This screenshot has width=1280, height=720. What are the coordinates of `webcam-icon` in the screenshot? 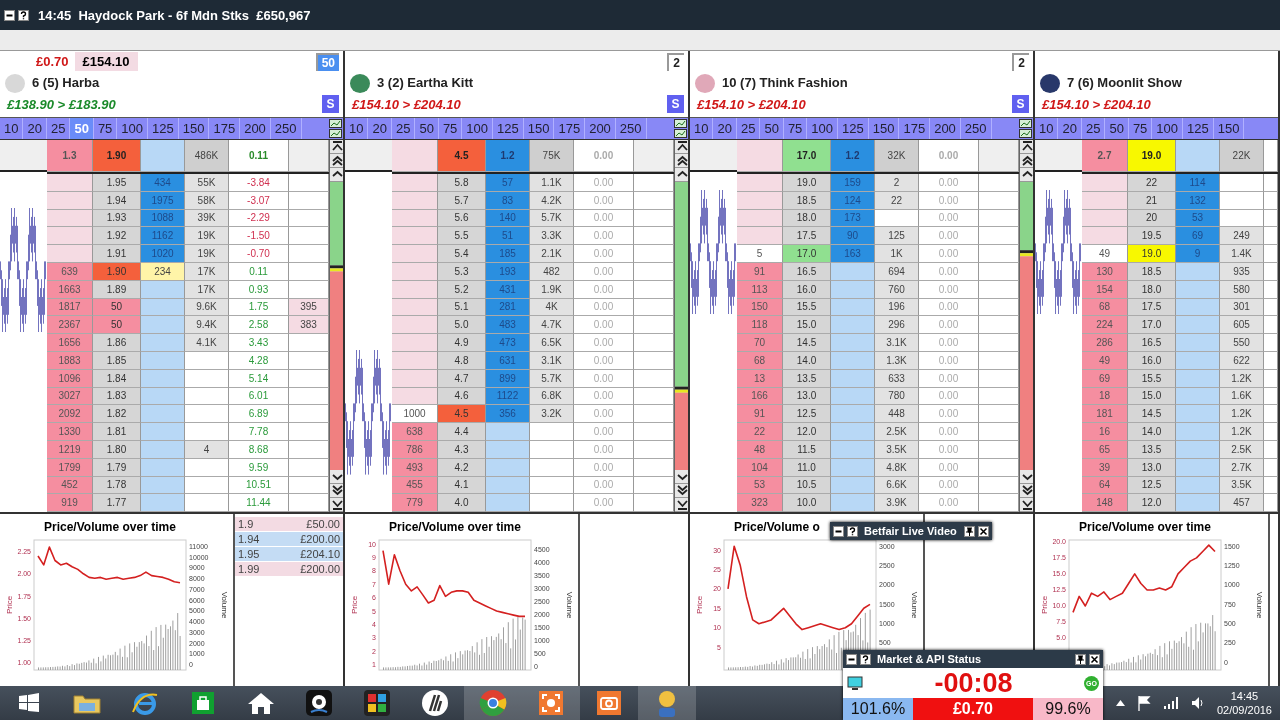 It's located at (319, 703).